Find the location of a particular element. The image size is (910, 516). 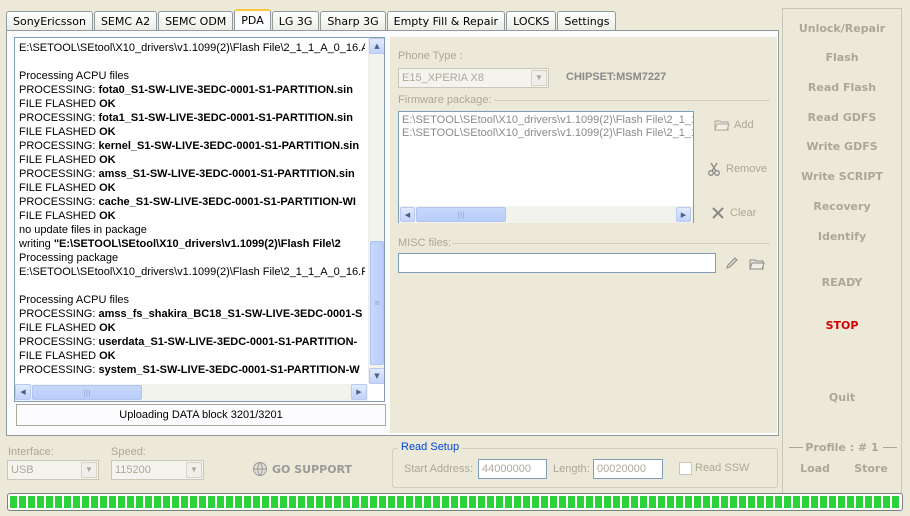

flash-button: Flash is located at coordinates (842, 57).